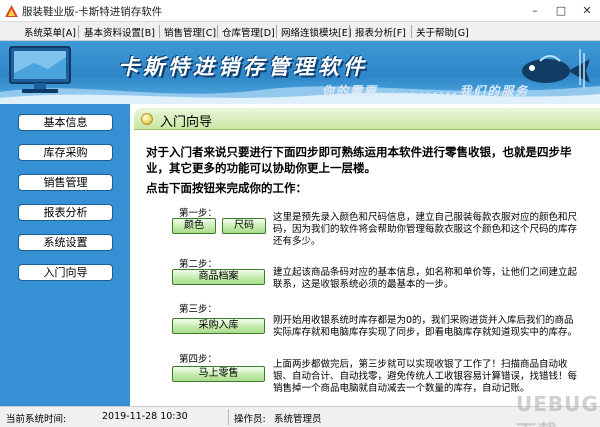 Image resolution: width=600 pixels, height=427 pixels. Describe the element at coordinates (316, 32) in the screenshot. I see `menu-network-chain: 网络连锁模块[E]` at that location.